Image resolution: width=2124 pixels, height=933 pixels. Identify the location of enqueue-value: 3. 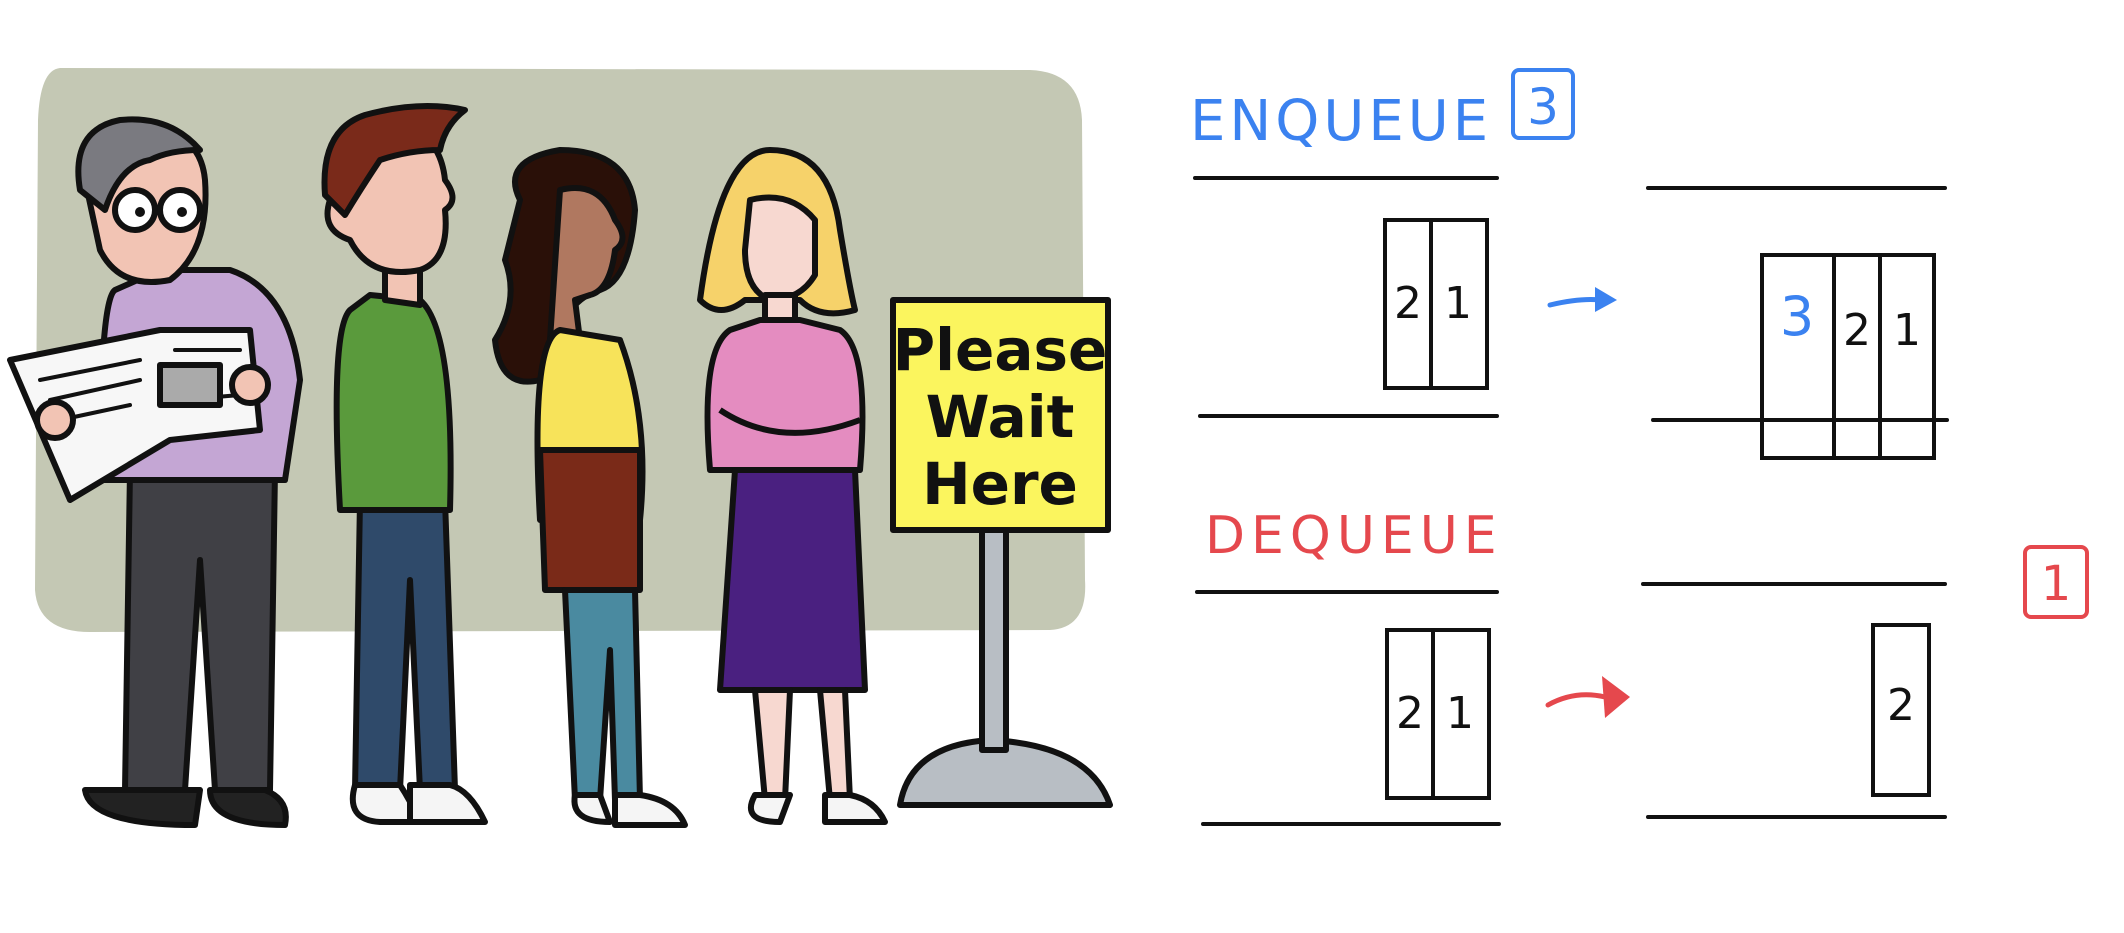
(1543, 107).